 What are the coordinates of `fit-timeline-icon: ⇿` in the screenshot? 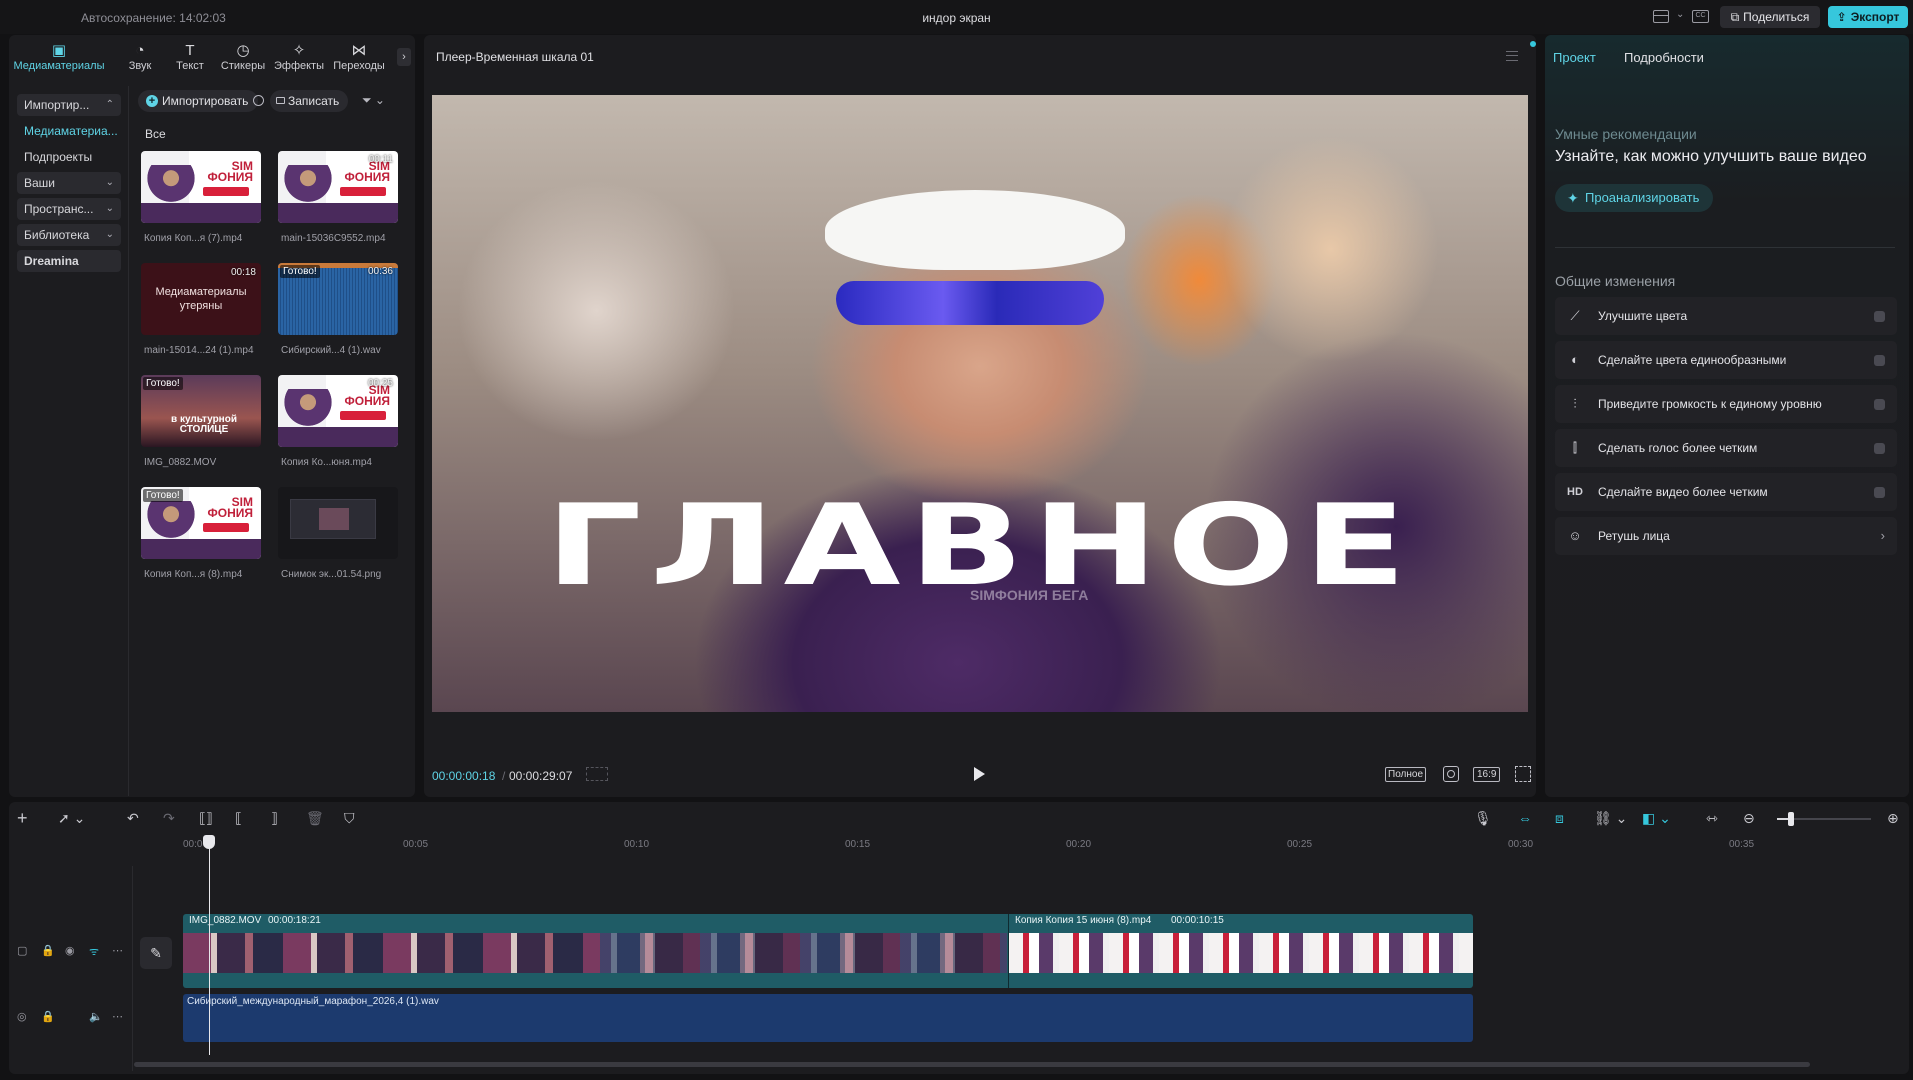 It's located at (1712, 818).